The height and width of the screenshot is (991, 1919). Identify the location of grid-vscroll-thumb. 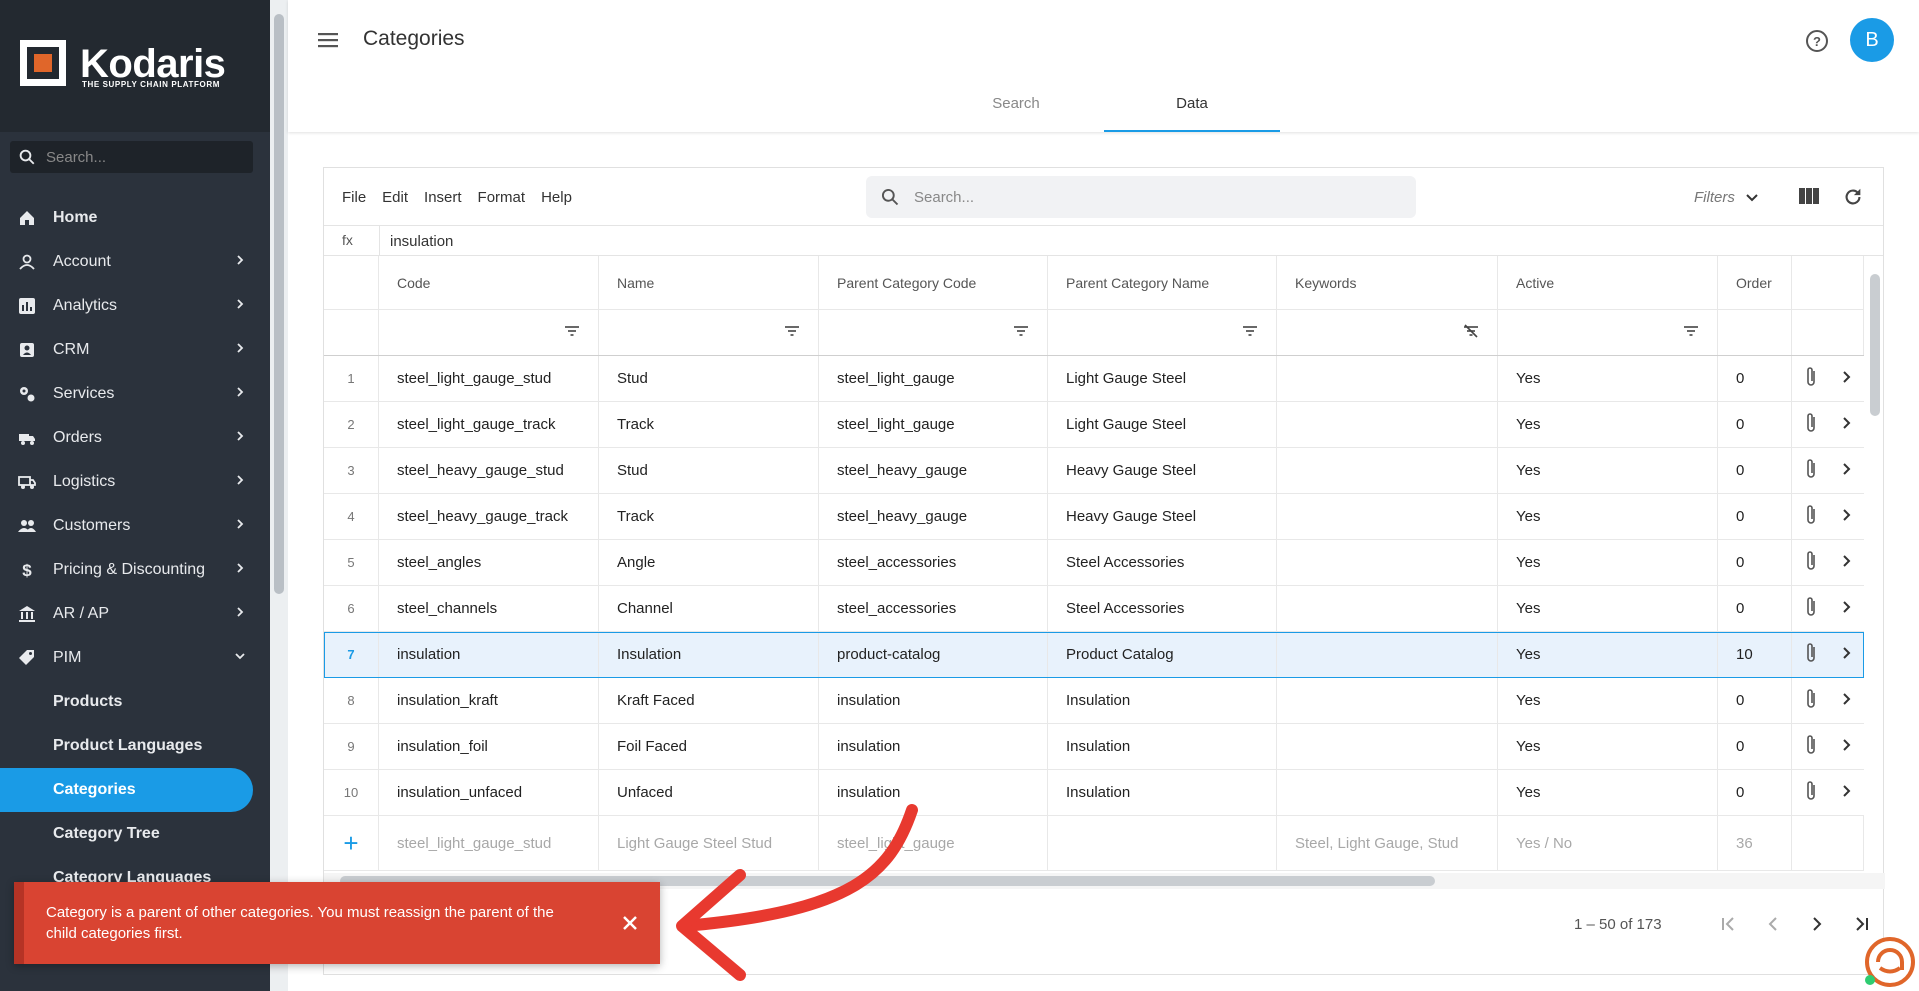
(1875, 345).